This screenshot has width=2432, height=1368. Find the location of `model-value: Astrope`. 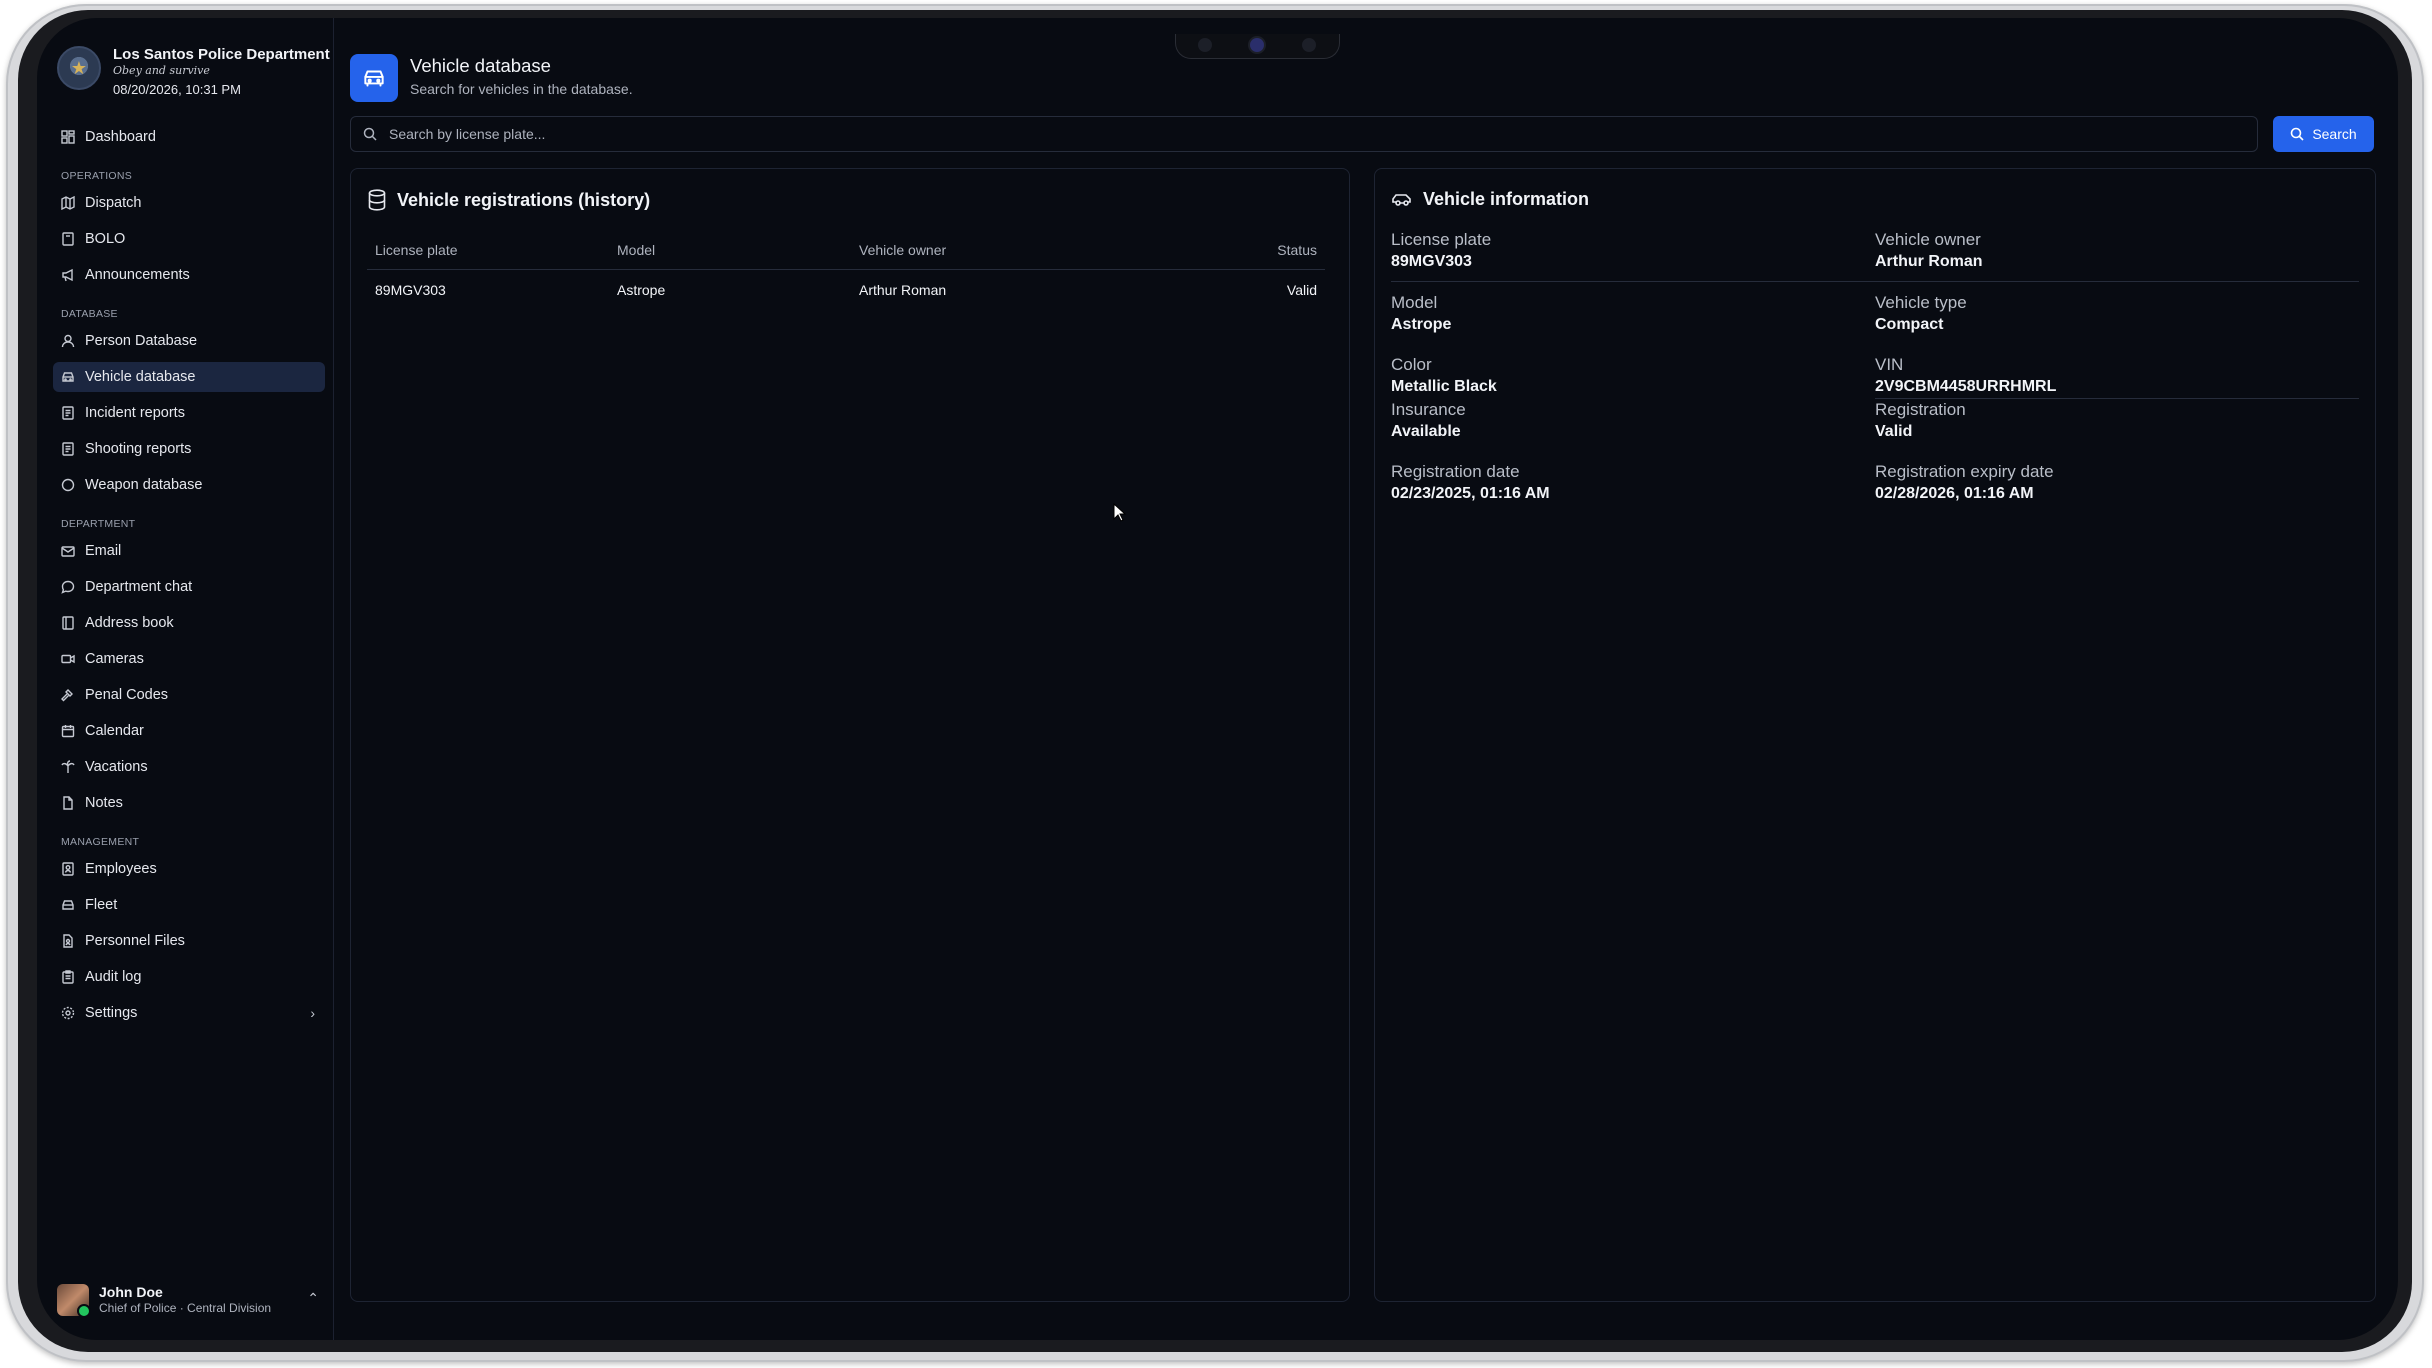

model-value: Astrope is located at coordinates (1421, 324).